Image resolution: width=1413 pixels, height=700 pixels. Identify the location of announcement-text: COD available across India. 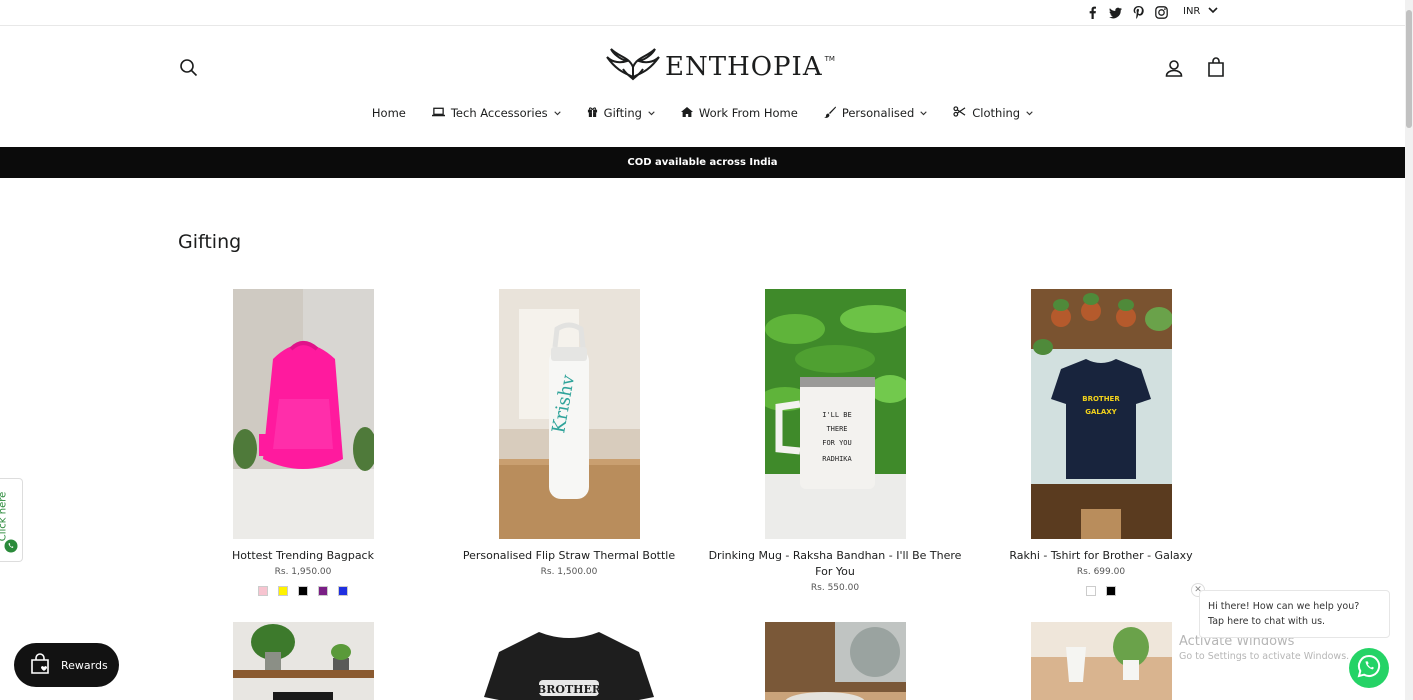
(702, 162).